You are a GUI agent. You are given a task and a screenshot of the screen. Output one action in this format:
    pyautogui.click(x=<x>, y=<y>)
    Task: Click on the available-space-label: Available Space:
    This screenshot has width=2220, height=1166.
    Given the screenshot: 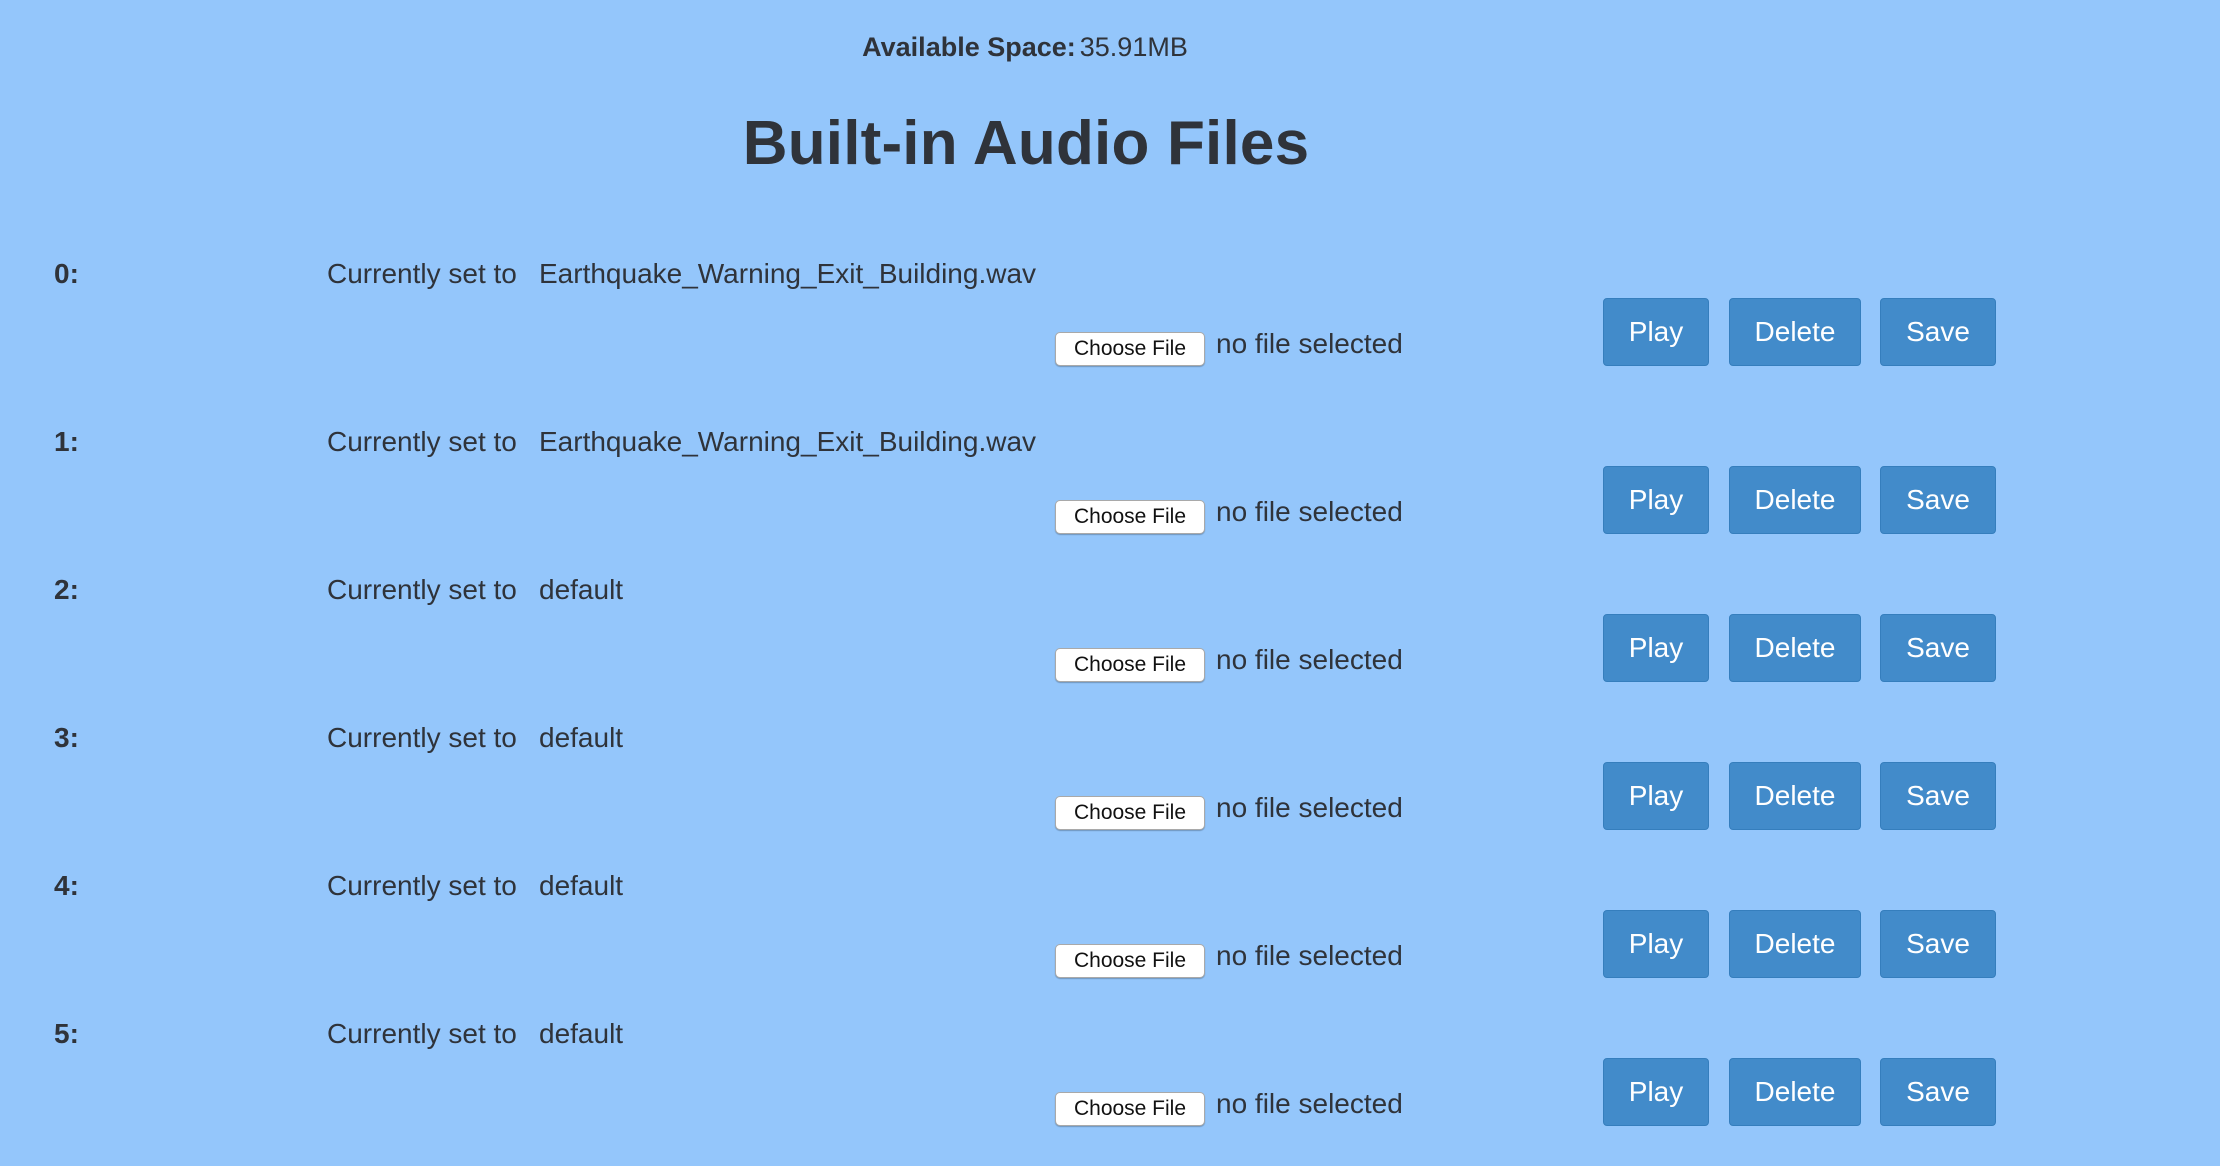 What is the action you would take?
    pyautogui.click(x=969, y=47)
    